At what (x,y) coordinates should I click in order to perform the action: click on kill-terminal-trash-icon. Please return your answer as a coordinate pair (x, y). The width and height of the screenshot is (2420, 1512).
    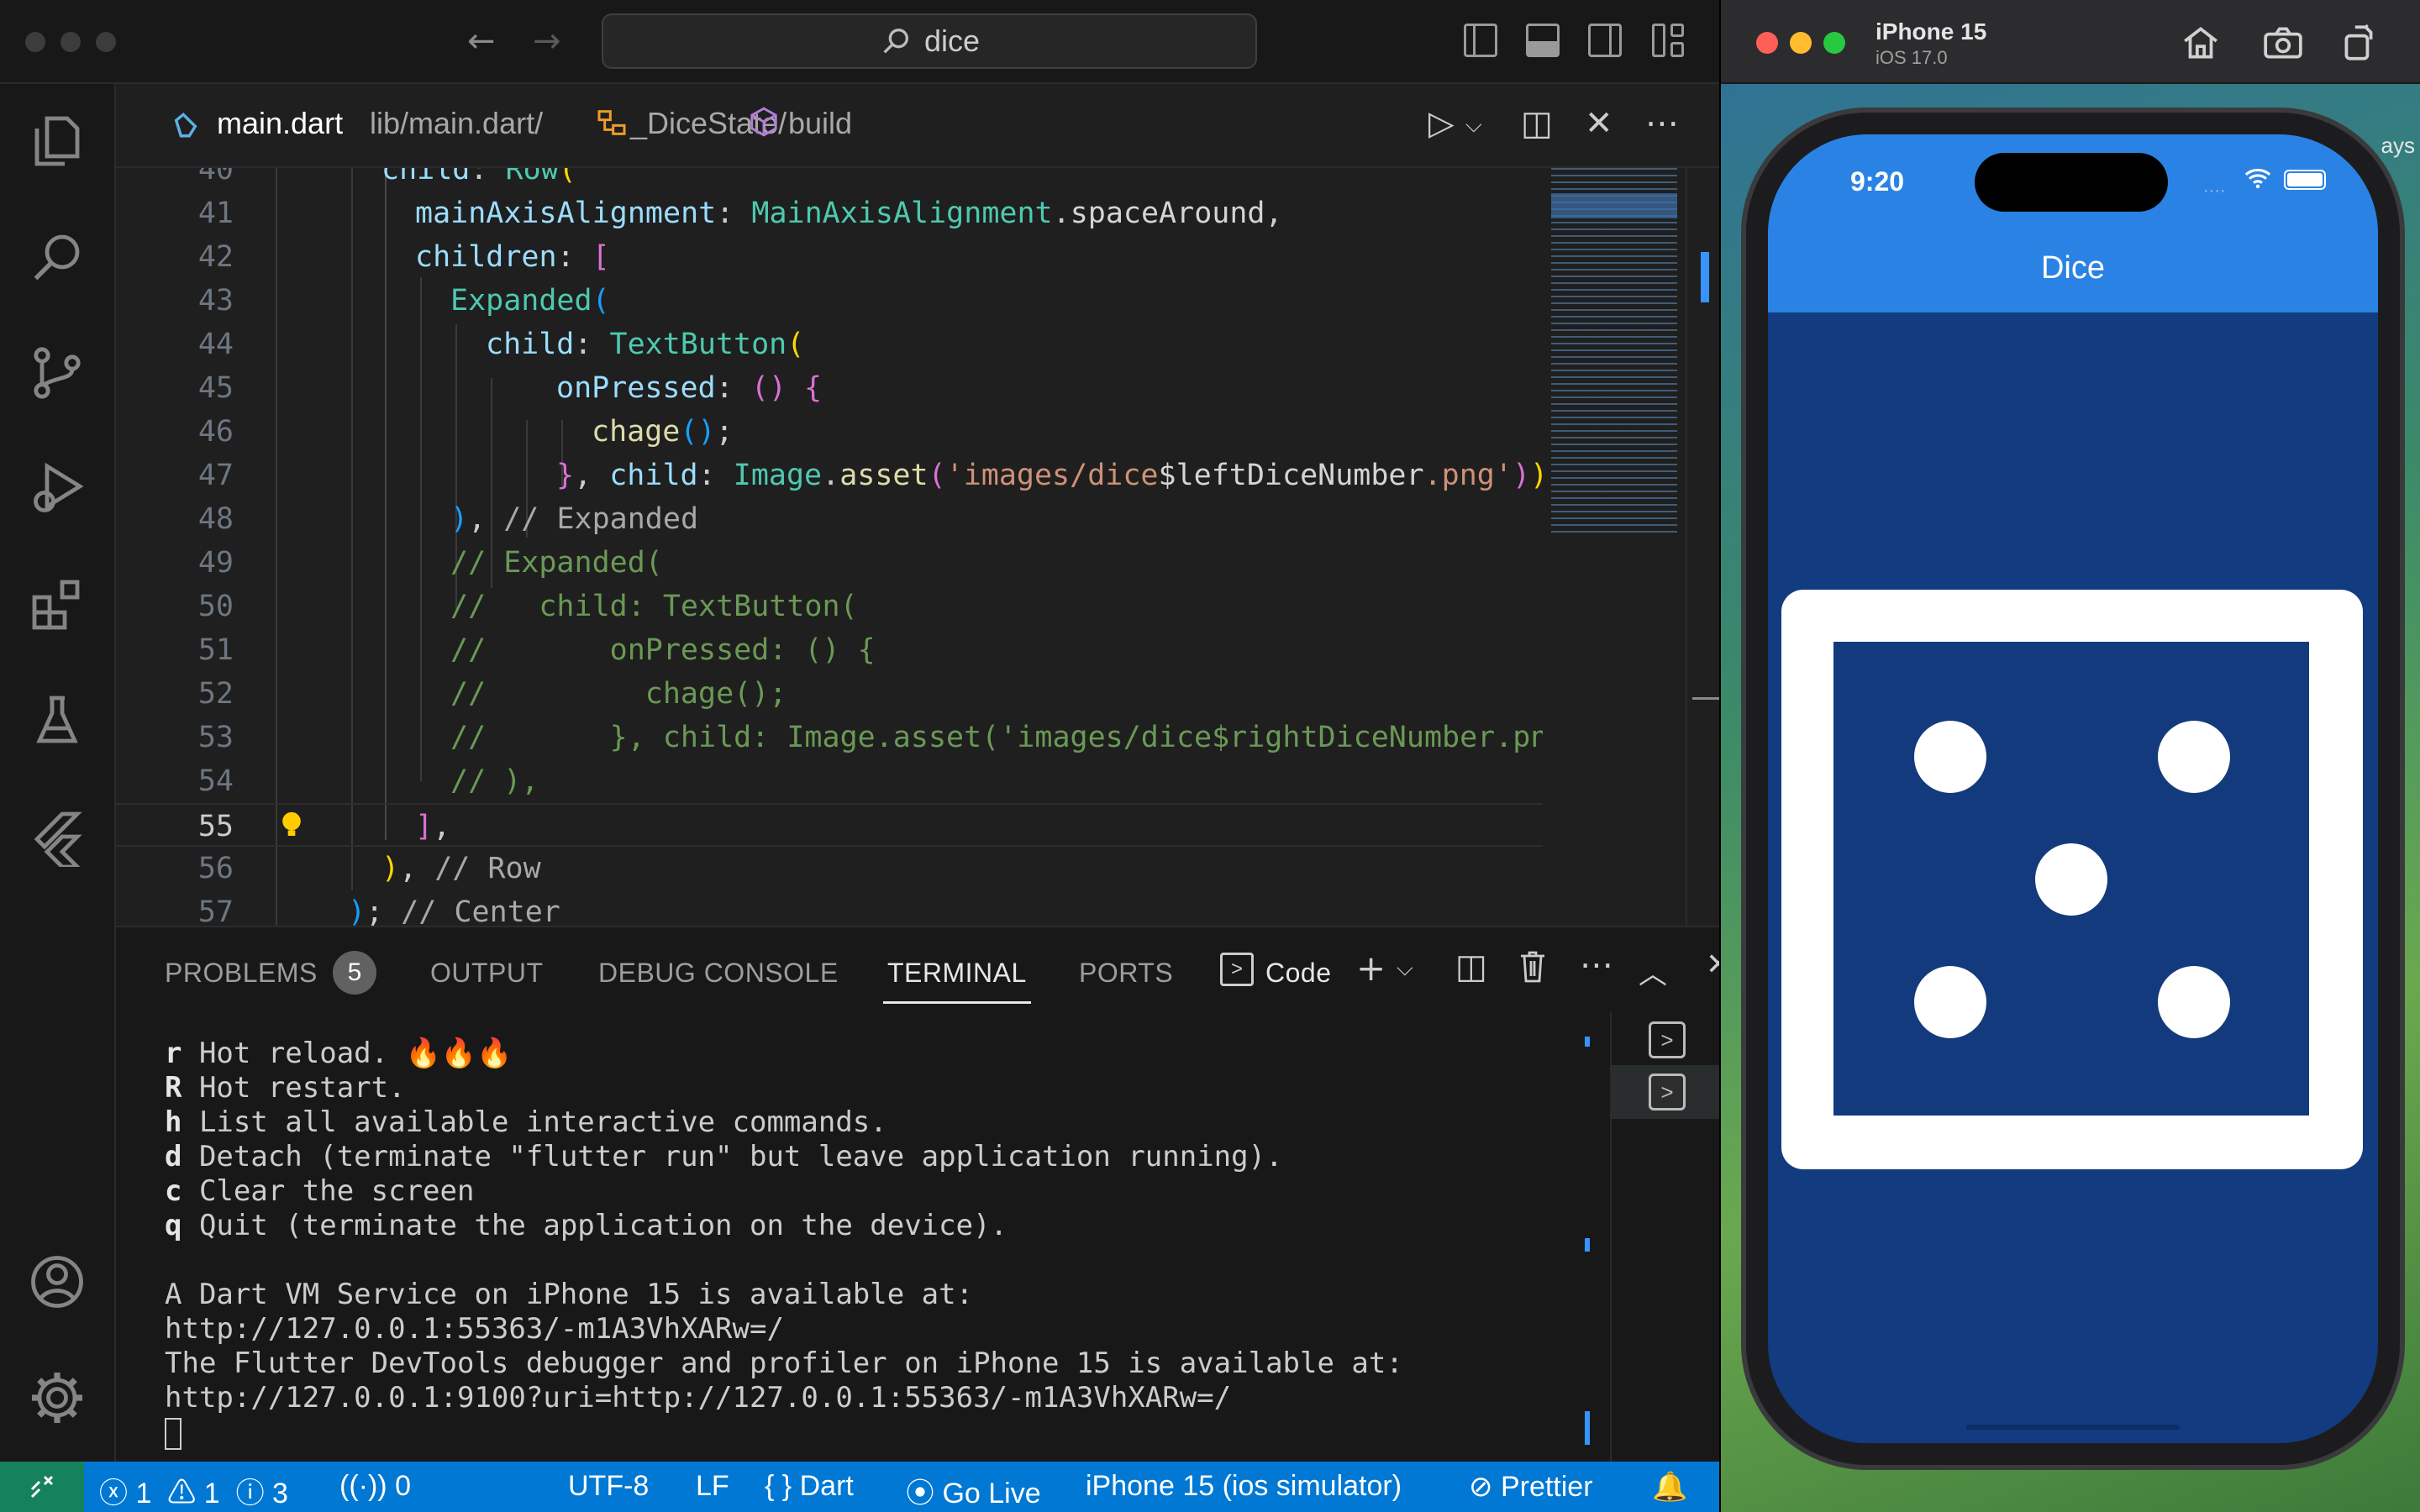
    Looking at the image, I should click on (1532, 970).